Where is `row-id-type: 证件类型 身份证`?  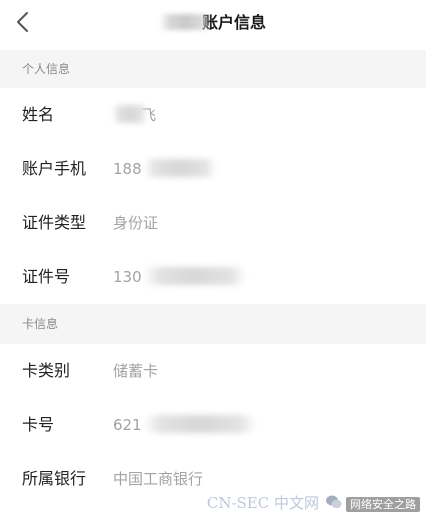
row-id-type: 证件类型 身份证 is located at coordinates (213, 223).